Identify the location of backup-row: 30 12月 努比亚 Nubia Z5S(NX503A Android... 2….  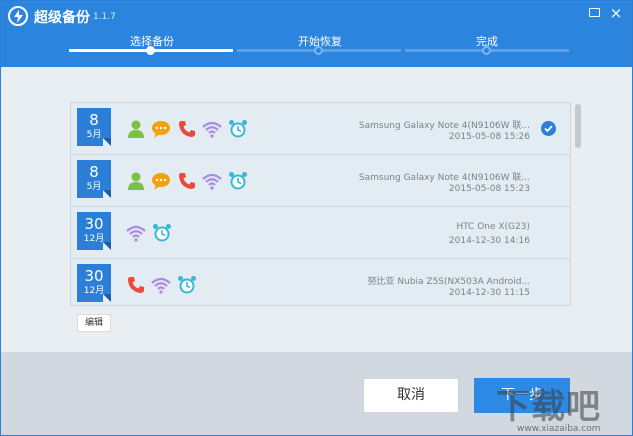
(320, 282).